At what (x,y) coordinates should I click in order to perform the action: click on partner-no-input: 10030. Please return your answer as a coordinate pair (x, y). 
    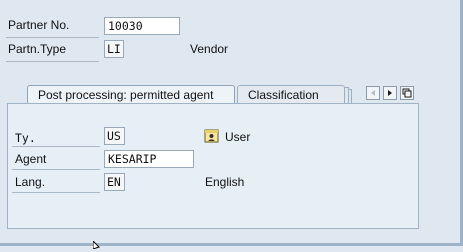
    Looking at the image, I should click on (142, 26).